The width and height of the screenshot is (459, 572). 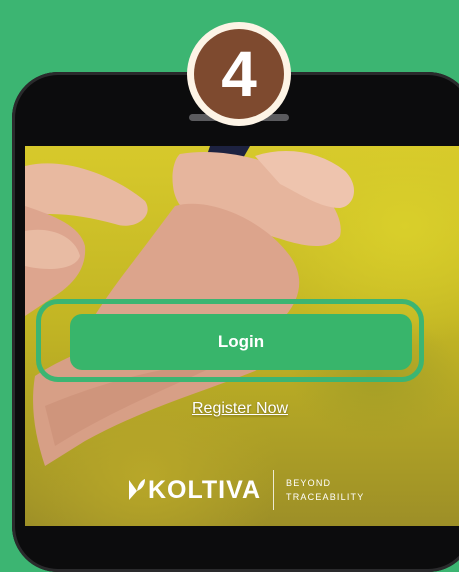 I want to click on logo-divider, so click(x=274, y=490).